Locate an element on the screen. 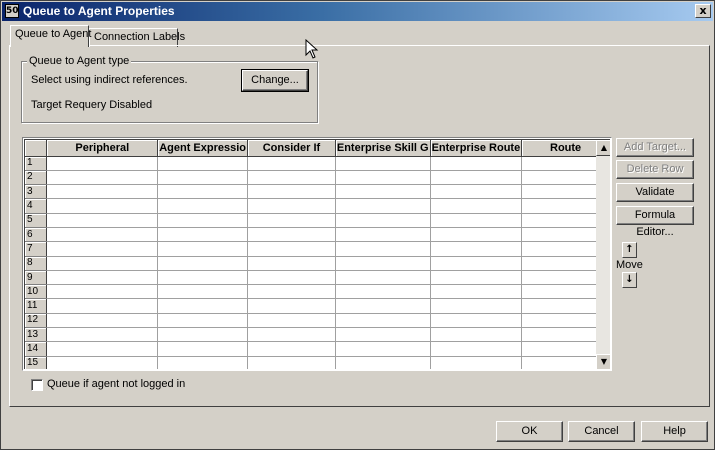 This screenshot has width=715, height=450. row-number: 15 is located at coordinates (36, 362).